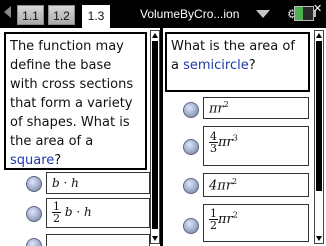 Image resolution: width=326 pixels, height=246 pixels. What do you see at coordinates (98, 183) in the screenshot?
I see `answer-choice-left-1: b · h` at bounding box center [98, 183].